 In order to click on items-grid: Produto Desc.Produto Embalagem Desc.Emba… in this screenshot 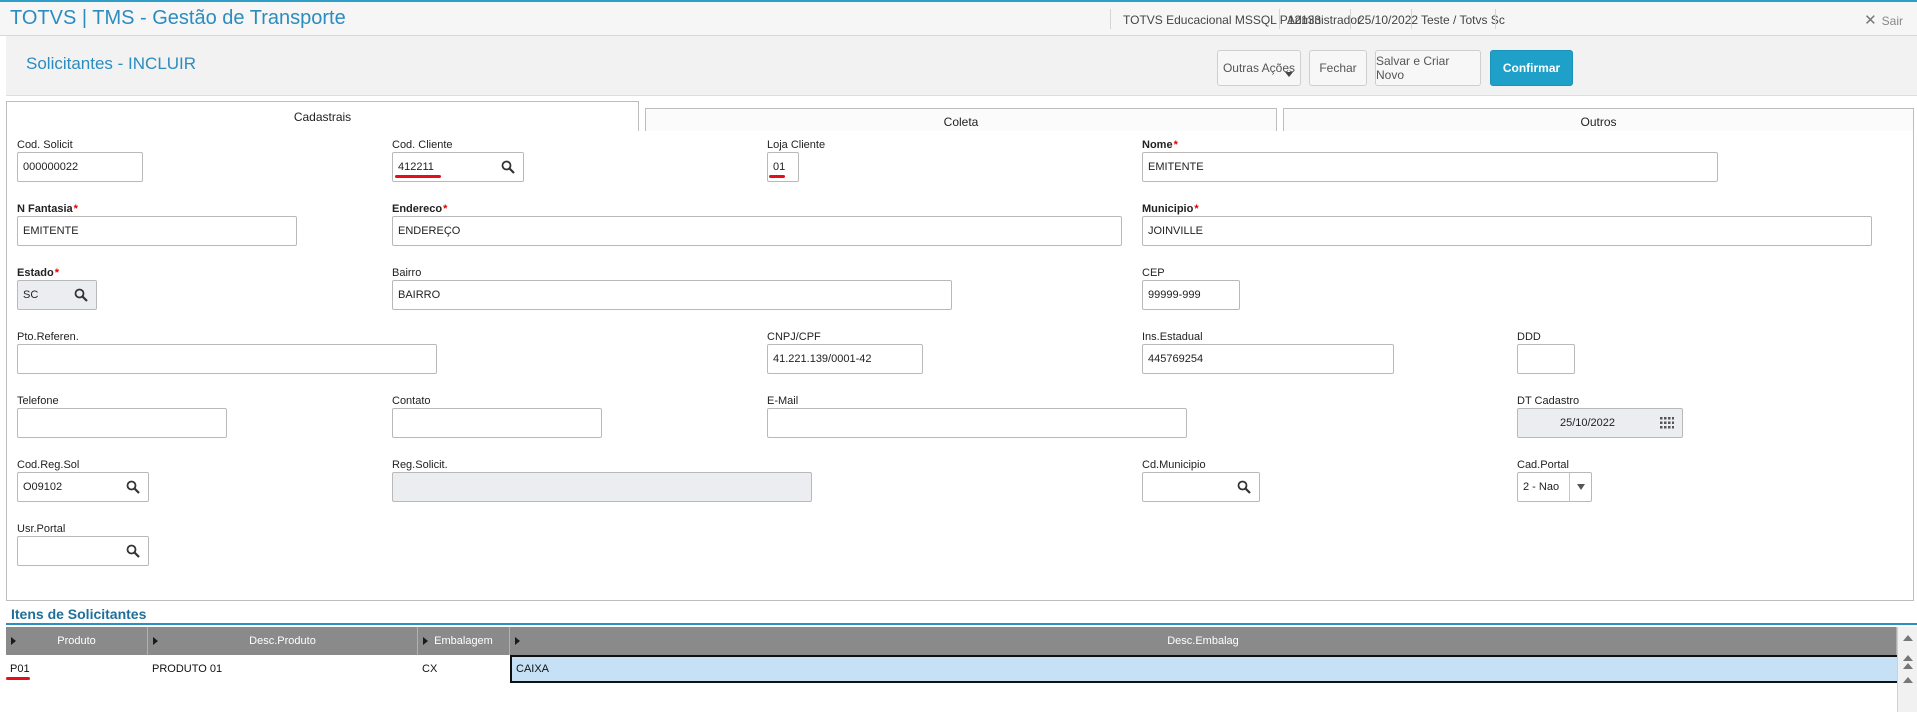, I will do `click(961, 669)`.